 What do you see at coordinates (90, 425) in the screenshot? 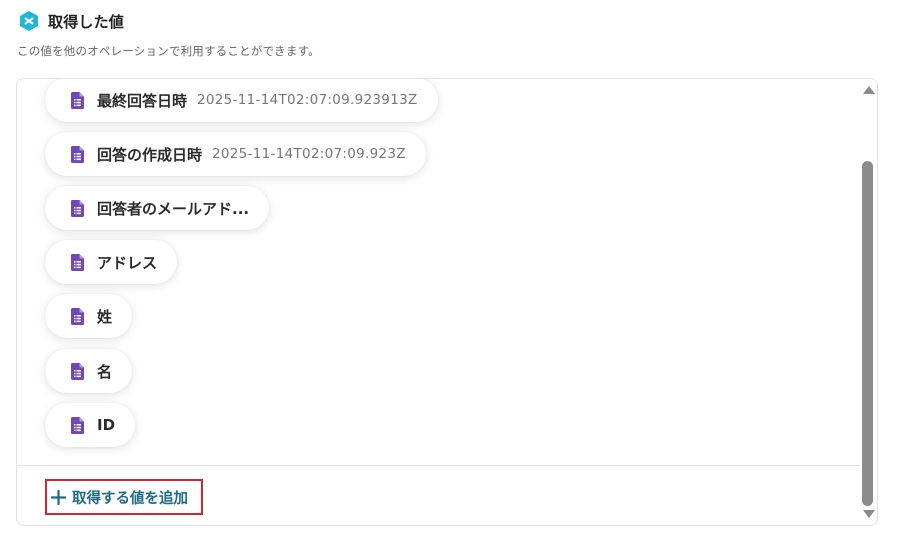
I see `value-chip-id: ID` at bounding box center [90, 425].